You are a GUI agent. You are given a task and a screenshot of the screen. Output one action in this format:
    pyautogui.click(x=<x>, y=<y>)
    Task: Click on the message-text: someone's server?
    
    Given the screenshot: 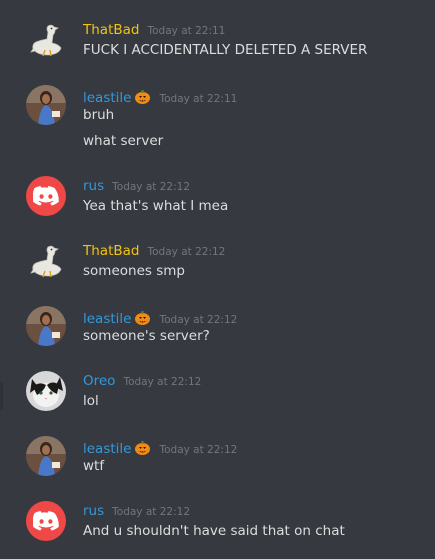 What is the action you would take?
    pyautogui.click(x=146, y=336)
    